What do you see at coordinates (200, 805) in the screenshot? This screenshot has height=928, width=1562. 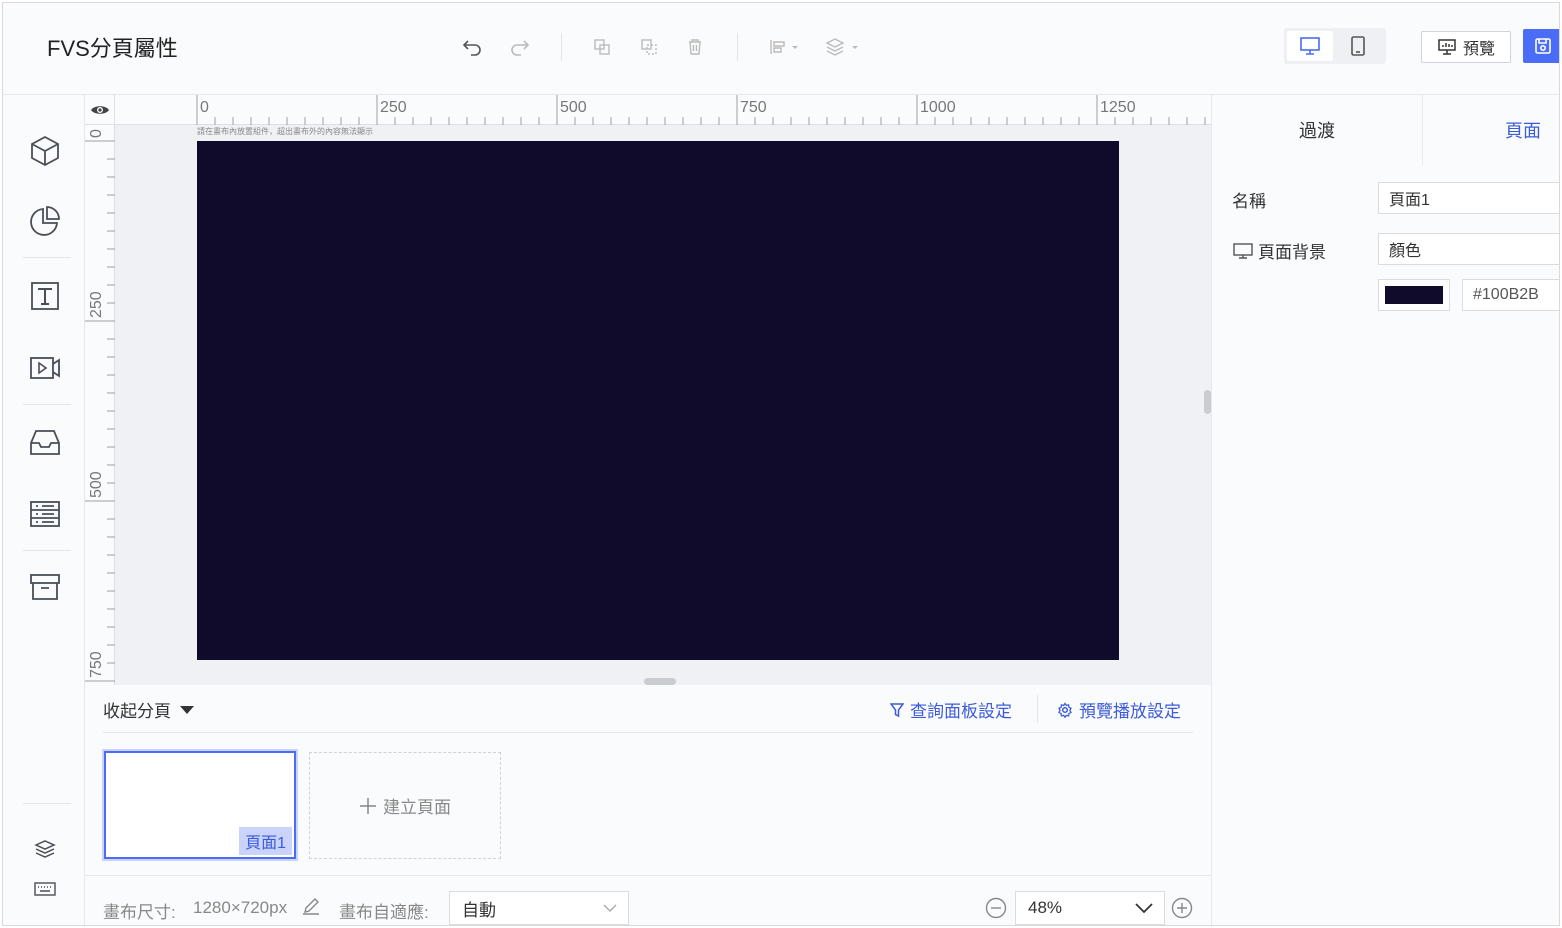 I see `page-thumbnail: 頁面1` at bounding box center [200, 805].